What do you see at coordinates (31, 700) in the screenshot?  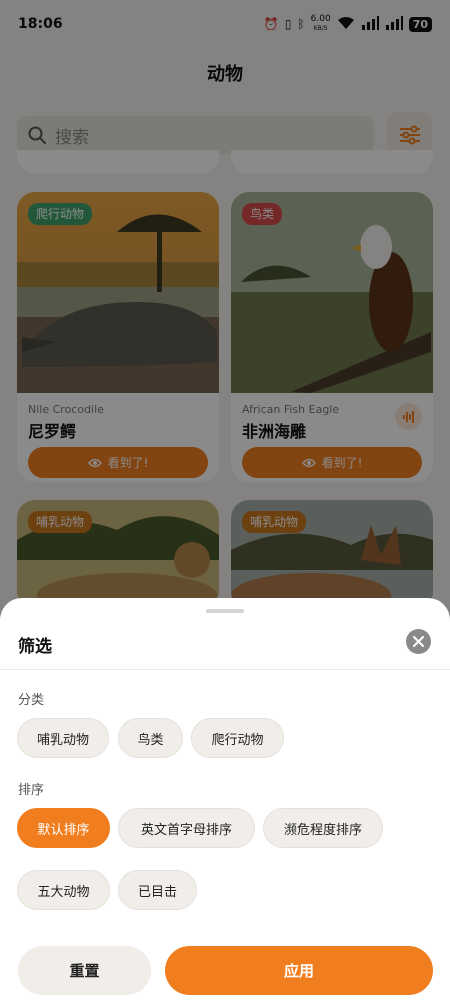 I see `category-label: 分类` at bounding box center [31, 700].